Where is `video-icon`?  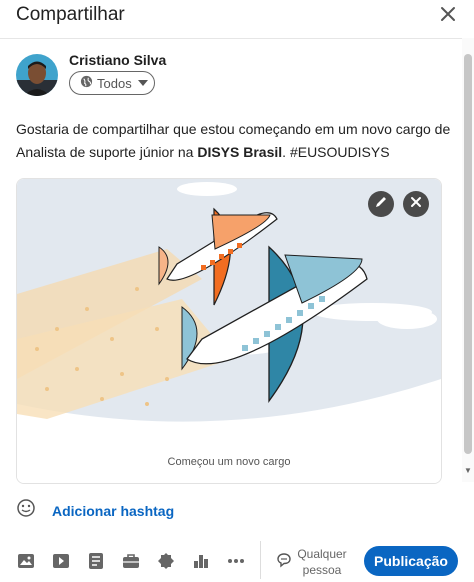
video-icon is located at coordinates (61, 561).